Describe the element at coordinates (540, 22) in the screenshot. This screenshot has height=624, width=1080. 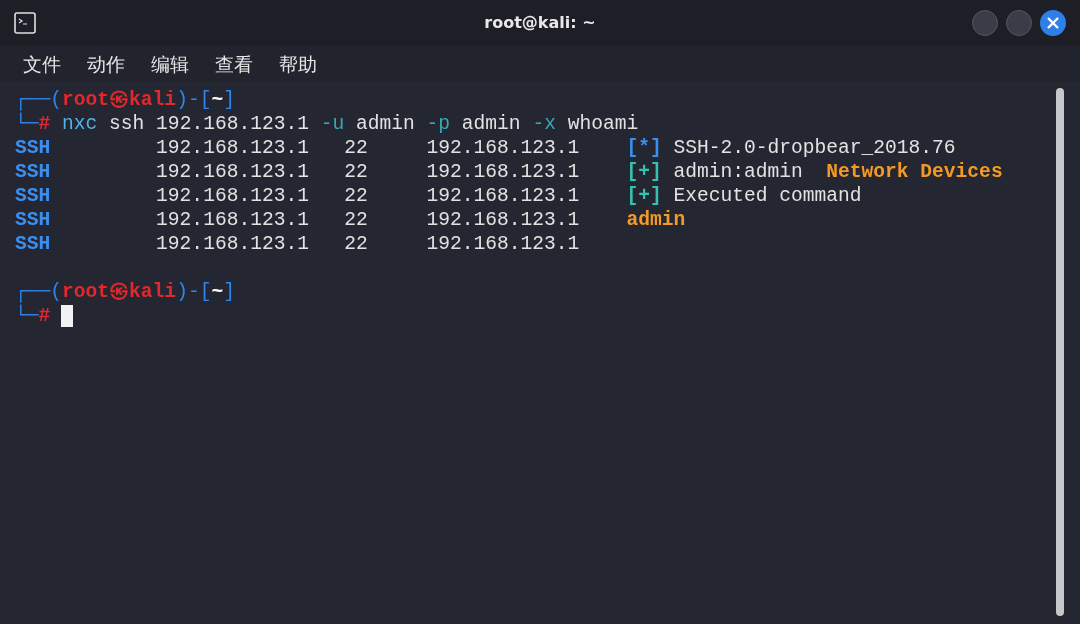
I see `window-title: root@kali: ~` at that location.